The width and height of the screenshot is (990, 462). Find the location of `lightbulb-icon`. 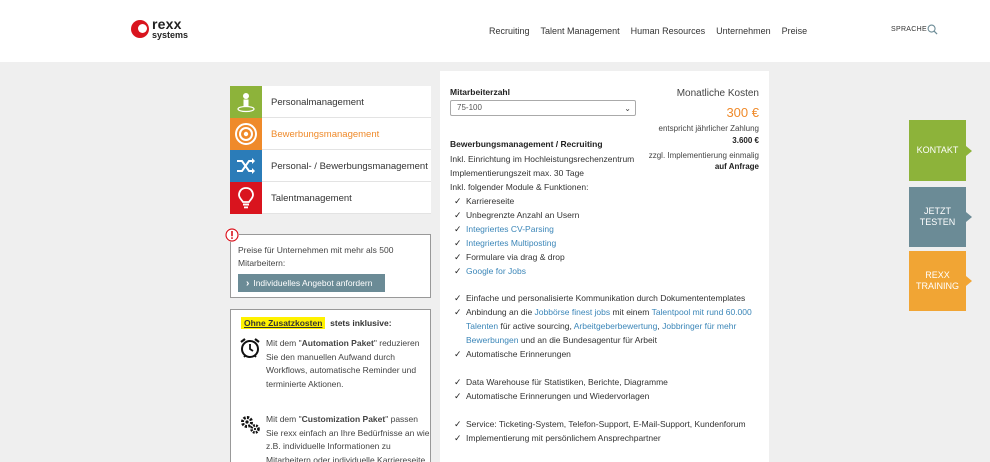

lightbulb-icon is located at coordinates (246, 198).